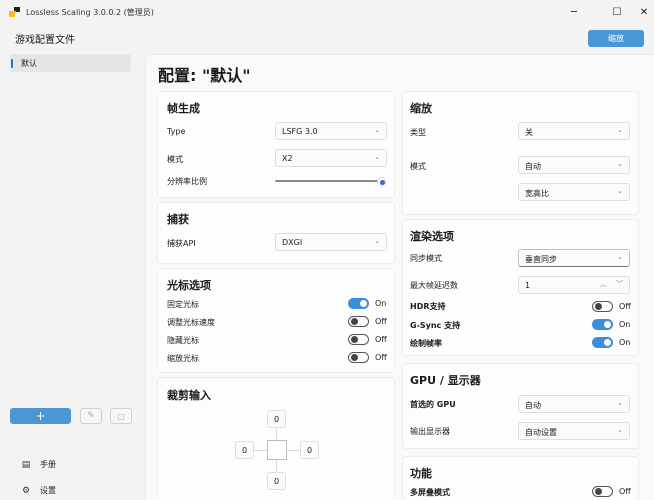  I want to click on crop-right-input: 0, so click(309, 450).